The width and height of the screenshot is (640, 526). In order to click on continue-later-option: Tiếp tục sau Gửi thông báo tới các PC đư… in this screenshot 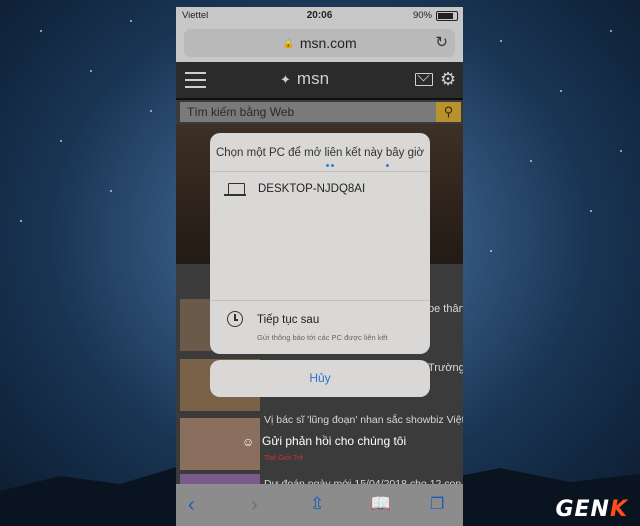, I will do `click(320, 327)`.